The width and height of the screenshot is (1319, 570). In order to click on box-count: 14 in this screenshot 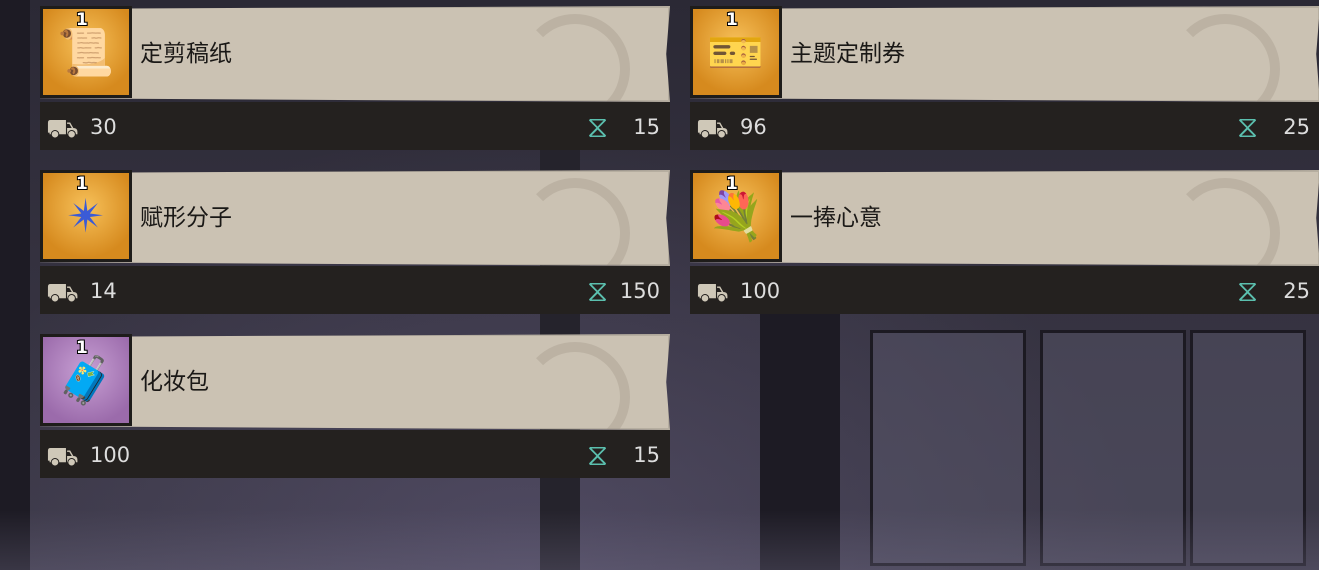, I will do `click(103, 291)`.